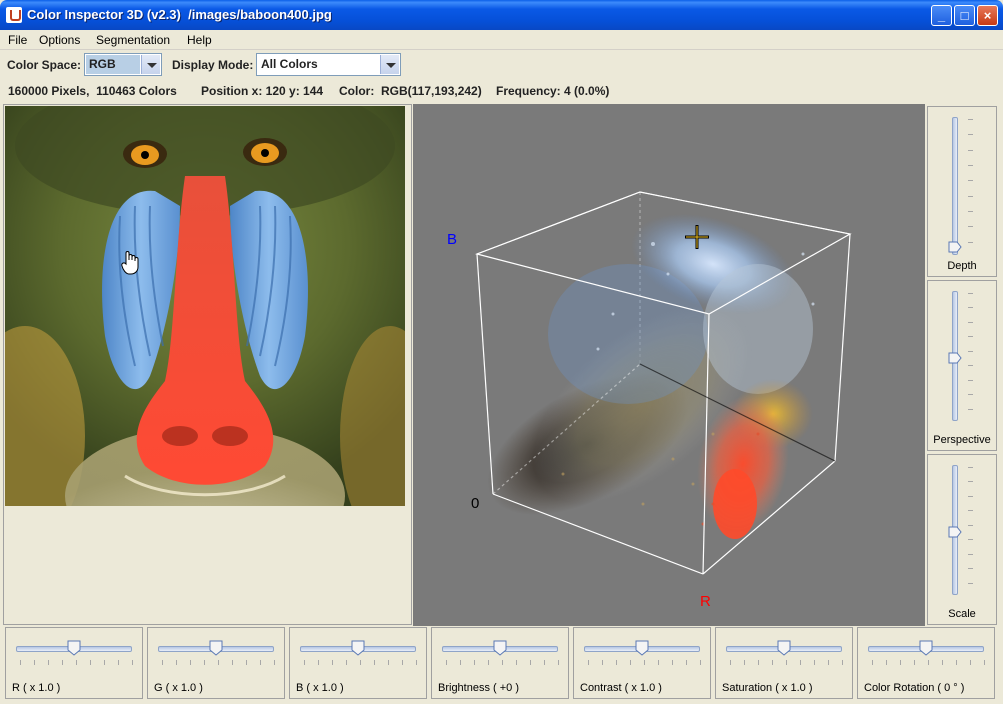 Image resolution: width=1003 pixels, height=704 pixels. I want to click on red-slider-thumb, so click(74, 648).